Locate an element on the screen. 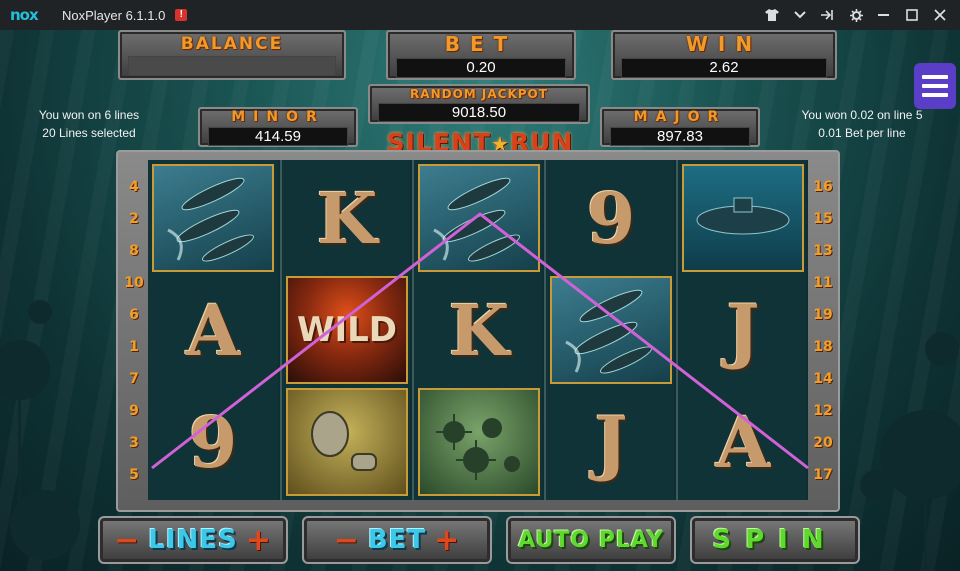  lines-plus-button: + is located at coordinates (259, 540).